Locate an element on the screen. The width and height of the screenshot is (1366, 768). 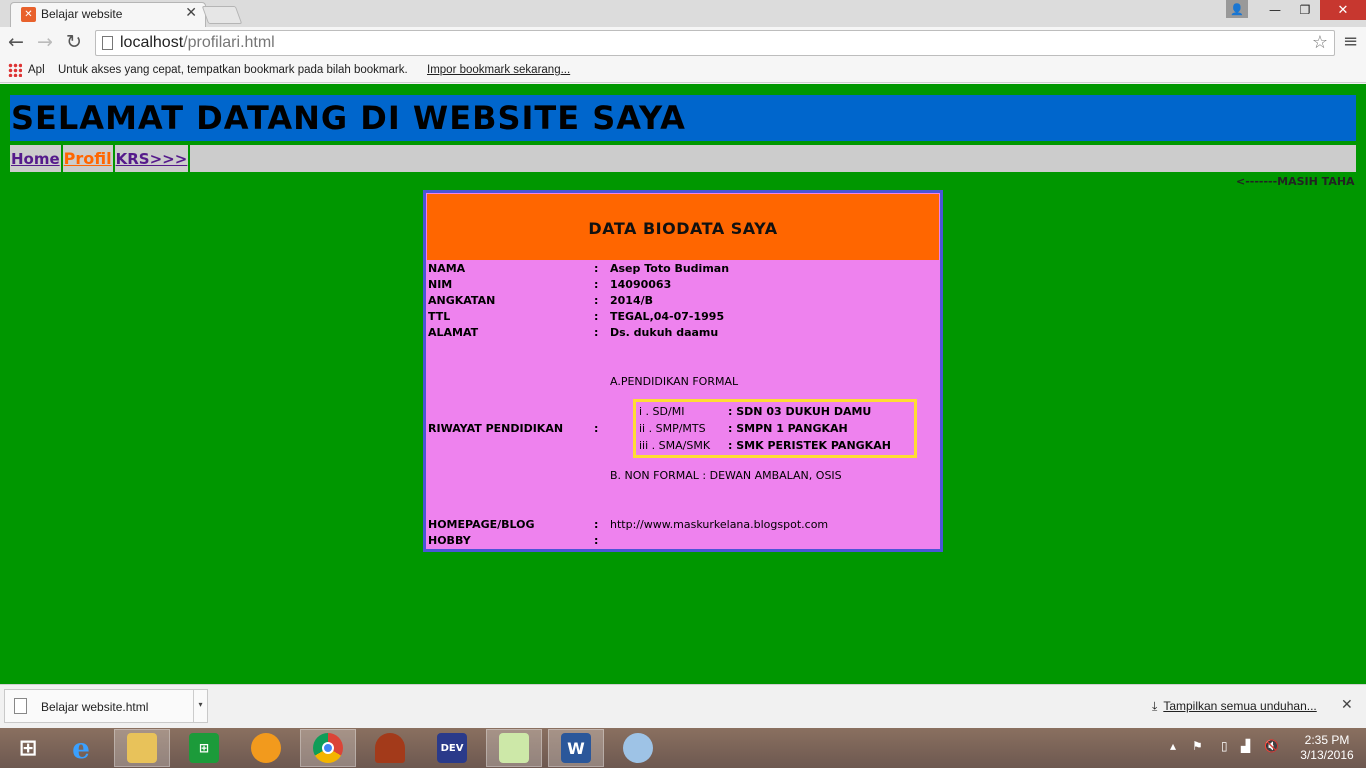
download-name: Belajar website.html is located at coordinates (95, 707).